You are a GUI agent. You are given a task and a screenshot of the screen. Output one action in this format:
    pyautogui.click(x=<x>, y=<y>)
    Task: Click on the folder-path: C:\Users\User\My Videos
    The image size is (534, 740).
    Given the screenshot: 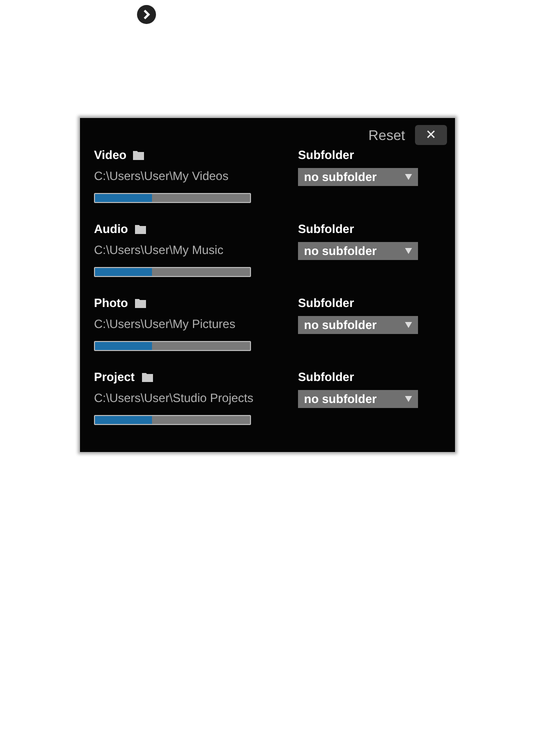 What is the action you would take?
    pyautogui.click(x=162, y=176)
    